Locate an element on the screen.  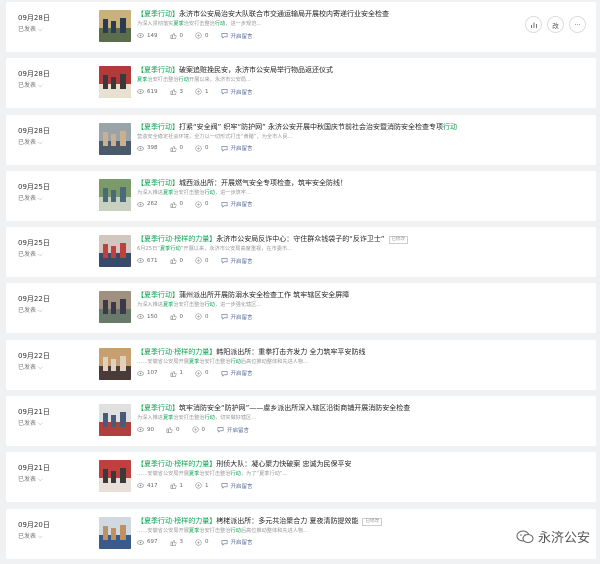
digest-text: ……安徽省公安局开展 is located at coordinates (163, 361).